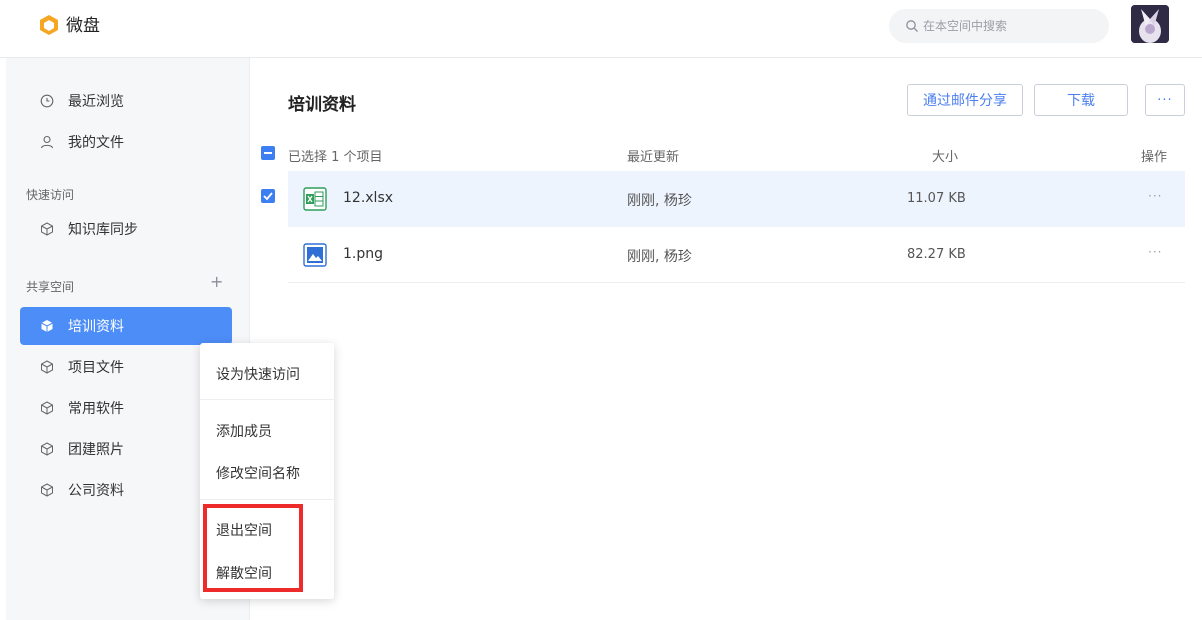  I want to click on avatar, so click(1150, 24).